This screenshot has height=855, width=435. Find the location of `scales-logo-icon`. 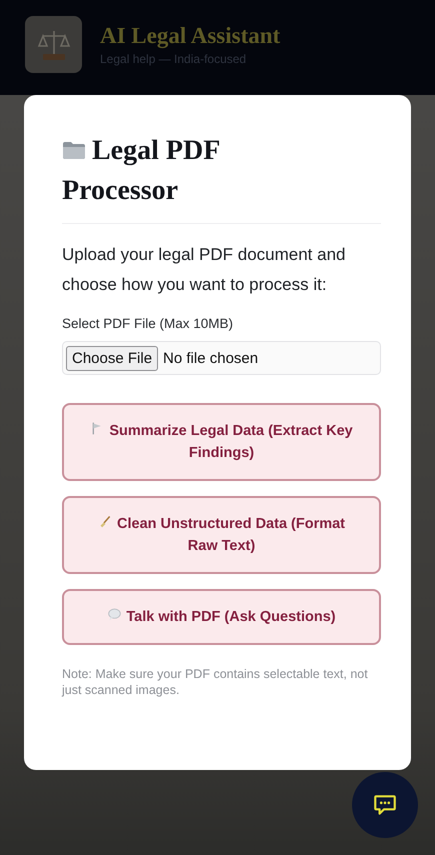

scales-logo-icon is located at coordinates (53, 44).